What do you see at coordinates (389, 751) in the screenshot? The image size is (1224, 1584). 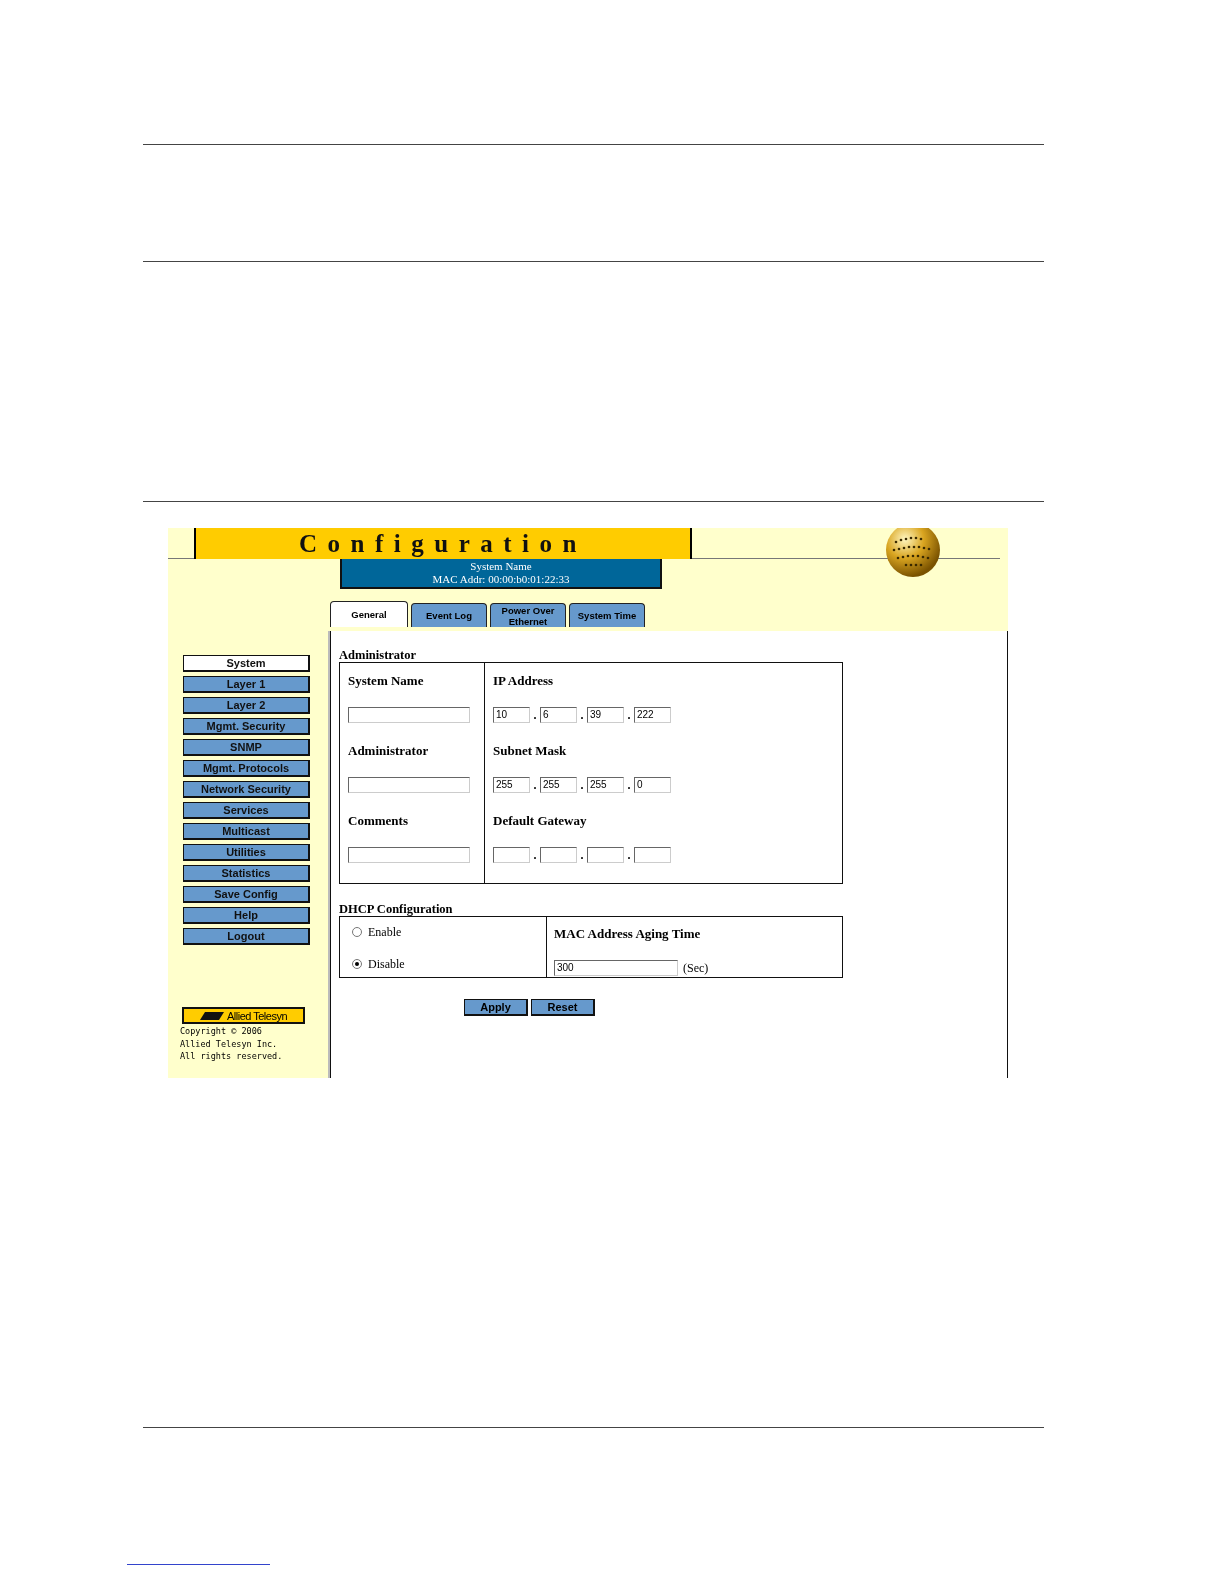 I see `field-label: Administrator` at bounding box center [389, 751].